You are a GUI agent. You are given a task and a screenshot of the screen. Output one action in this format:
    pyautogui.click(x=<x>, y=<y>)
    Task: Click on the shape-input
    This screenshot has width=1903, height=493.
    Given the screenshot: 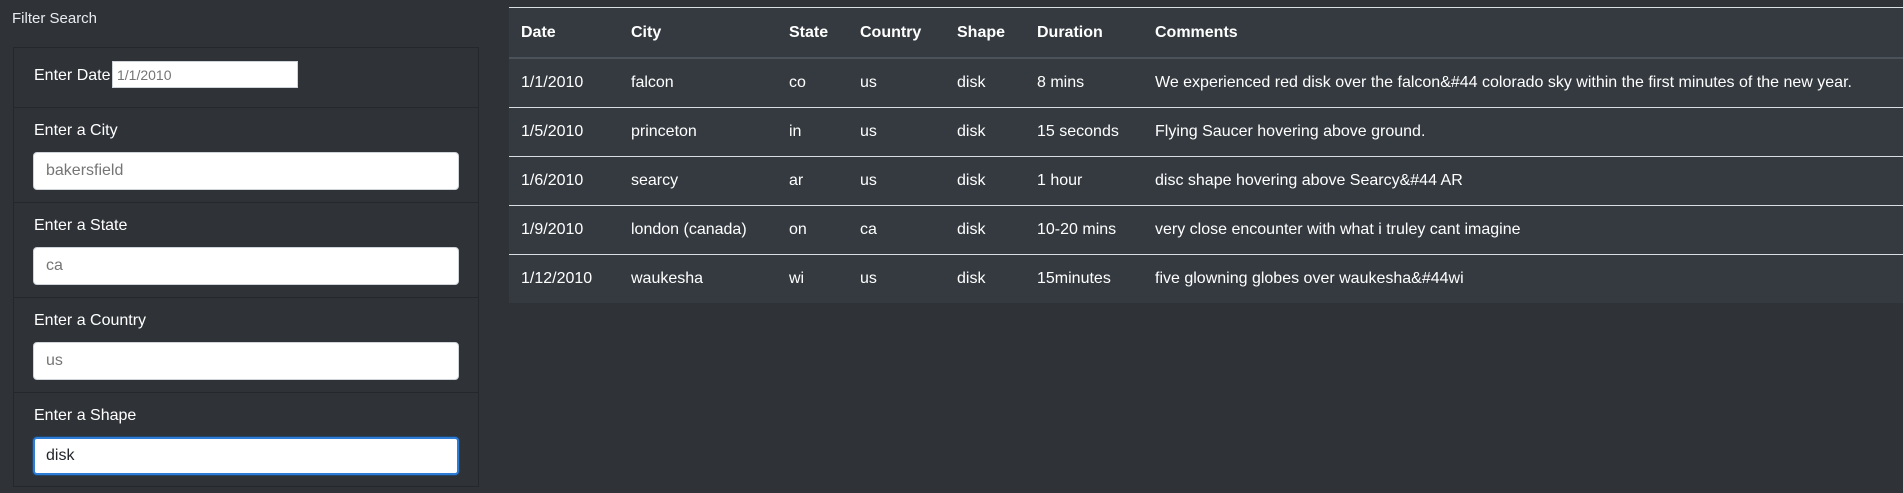 What is the action you would take?
    pyautogui.click(x=246, y=456)
    